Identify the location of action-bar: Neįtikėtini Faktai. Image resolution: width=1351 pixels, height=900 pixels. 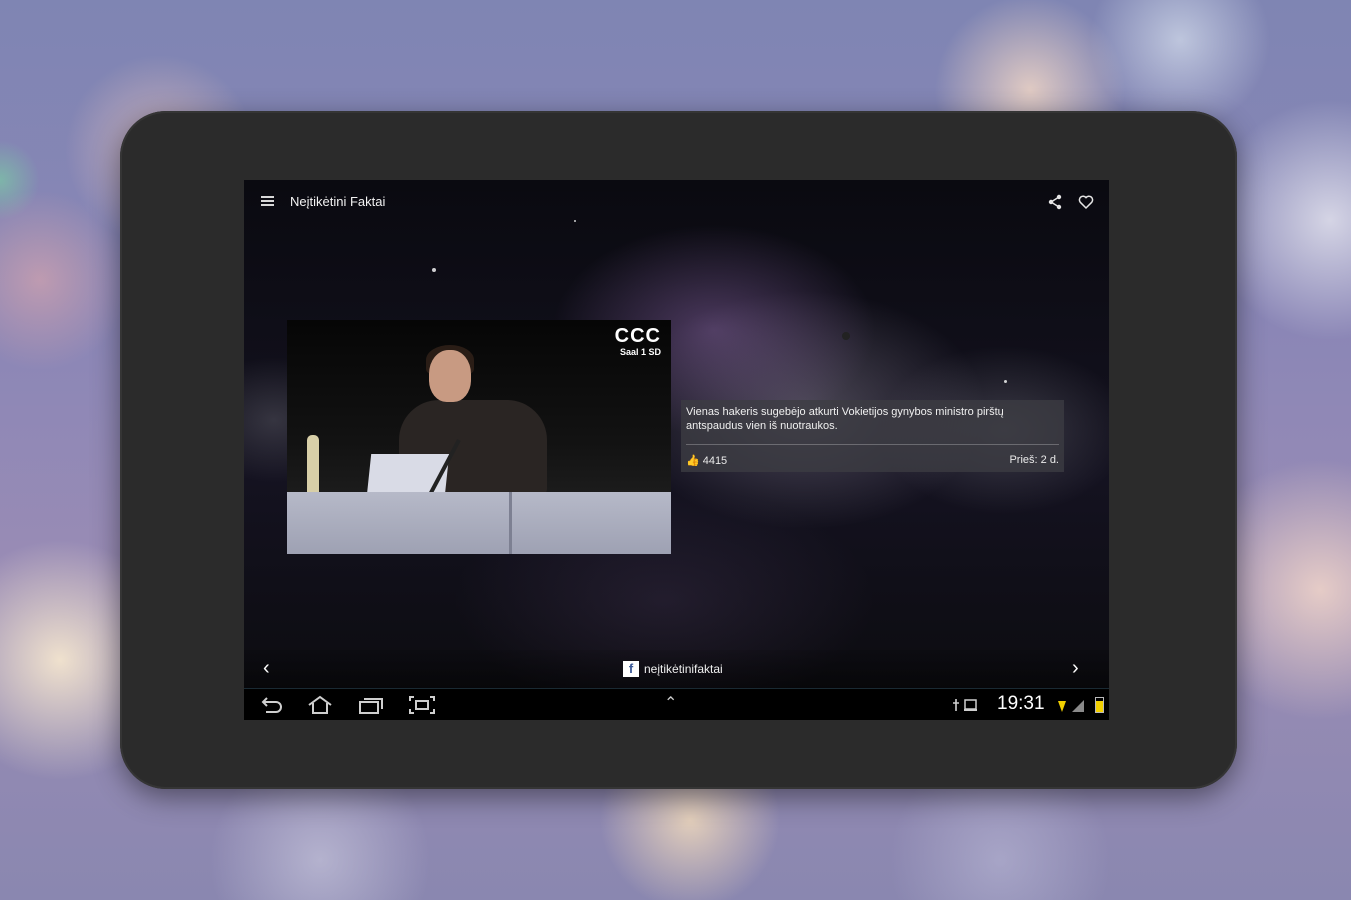
(676, 202).